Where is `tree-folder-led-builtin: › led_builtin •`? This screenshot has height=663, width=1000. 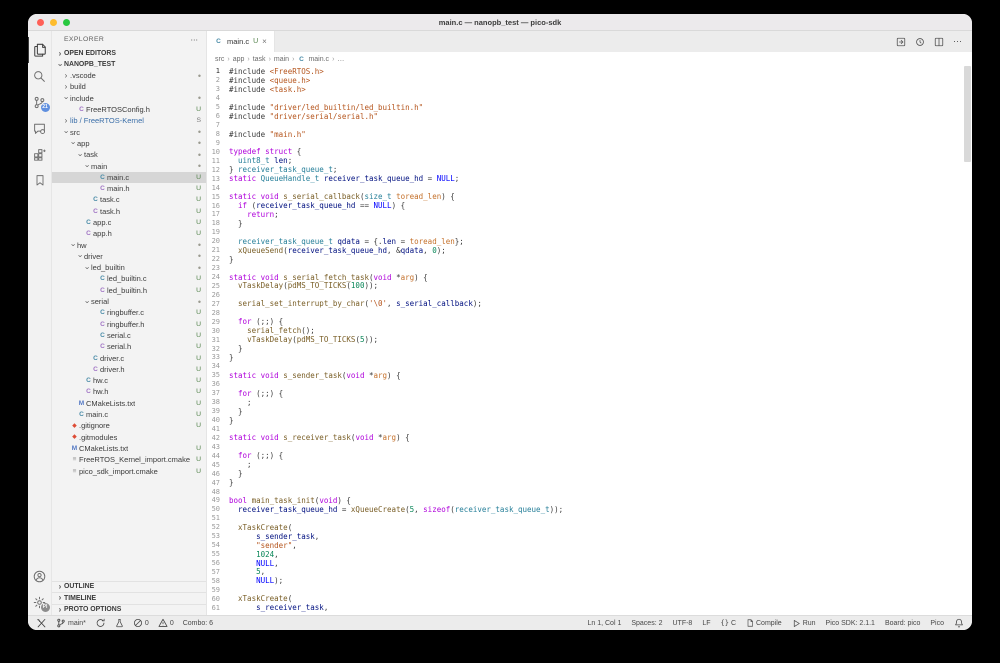 tree-folder-led-builtin: › led_builtin • is located at coordinates (129, 267).